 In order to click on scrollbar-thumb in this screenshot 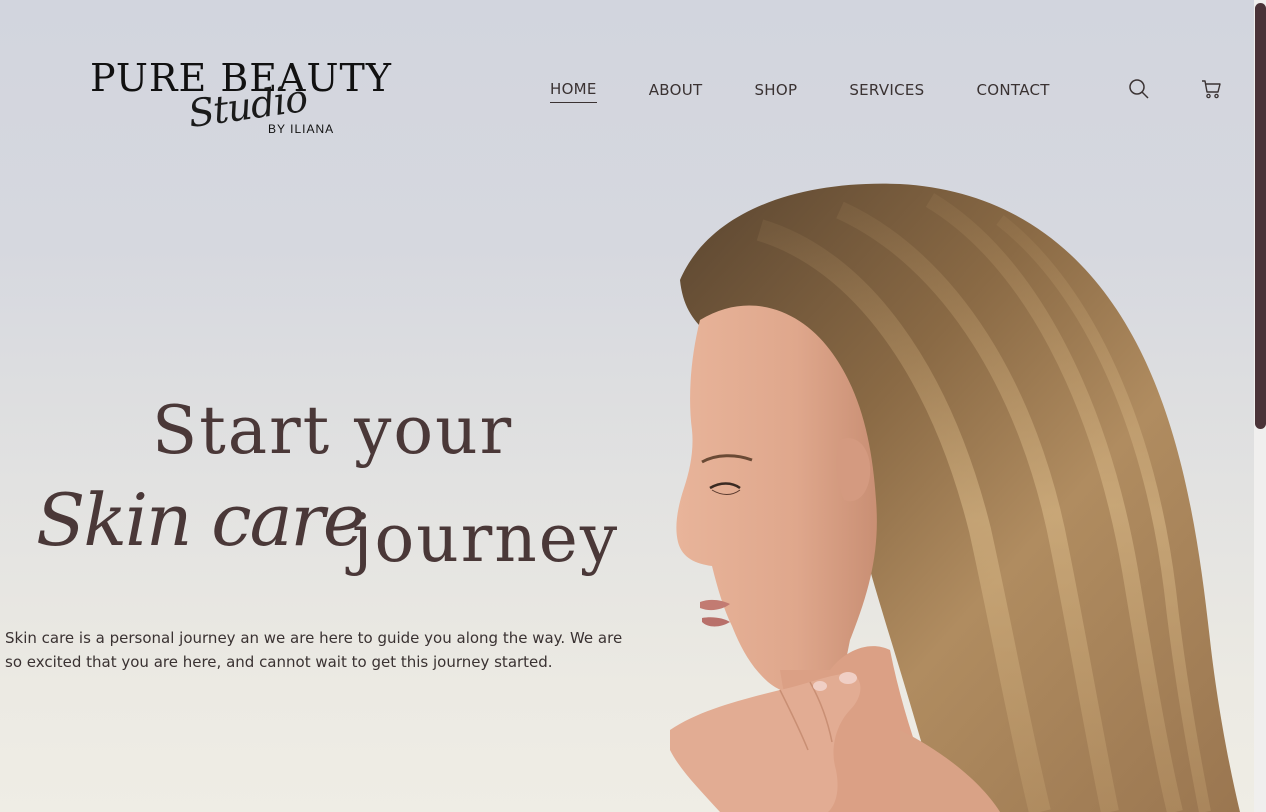, I will do `click(1260, 216)`.